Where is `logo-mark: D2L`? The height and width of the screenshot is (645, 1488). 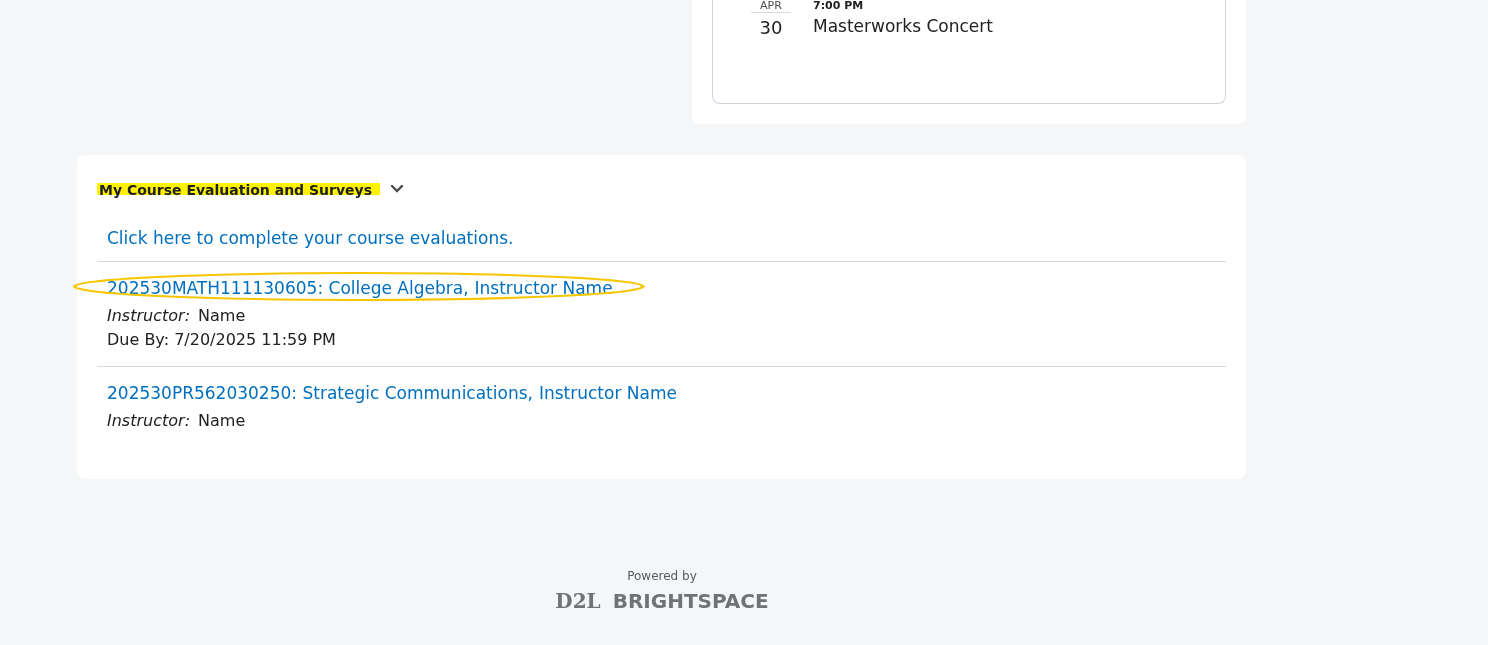
logo-mark: D2L is located at coordinates (578, 601).